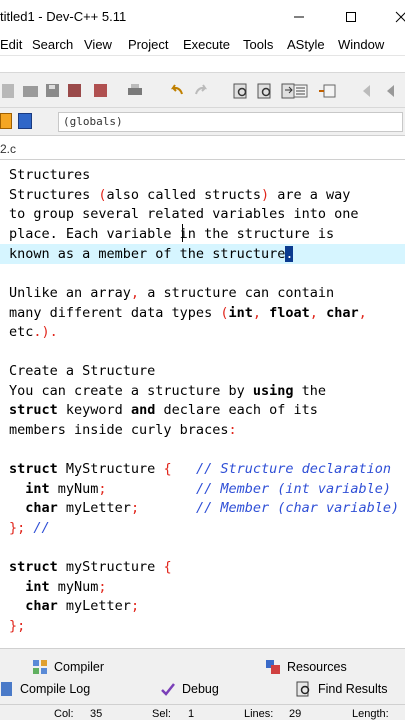 Image resolution: width=405 pixels, height=720 pixels. I want to click on undo-icon, so click(176, 89).